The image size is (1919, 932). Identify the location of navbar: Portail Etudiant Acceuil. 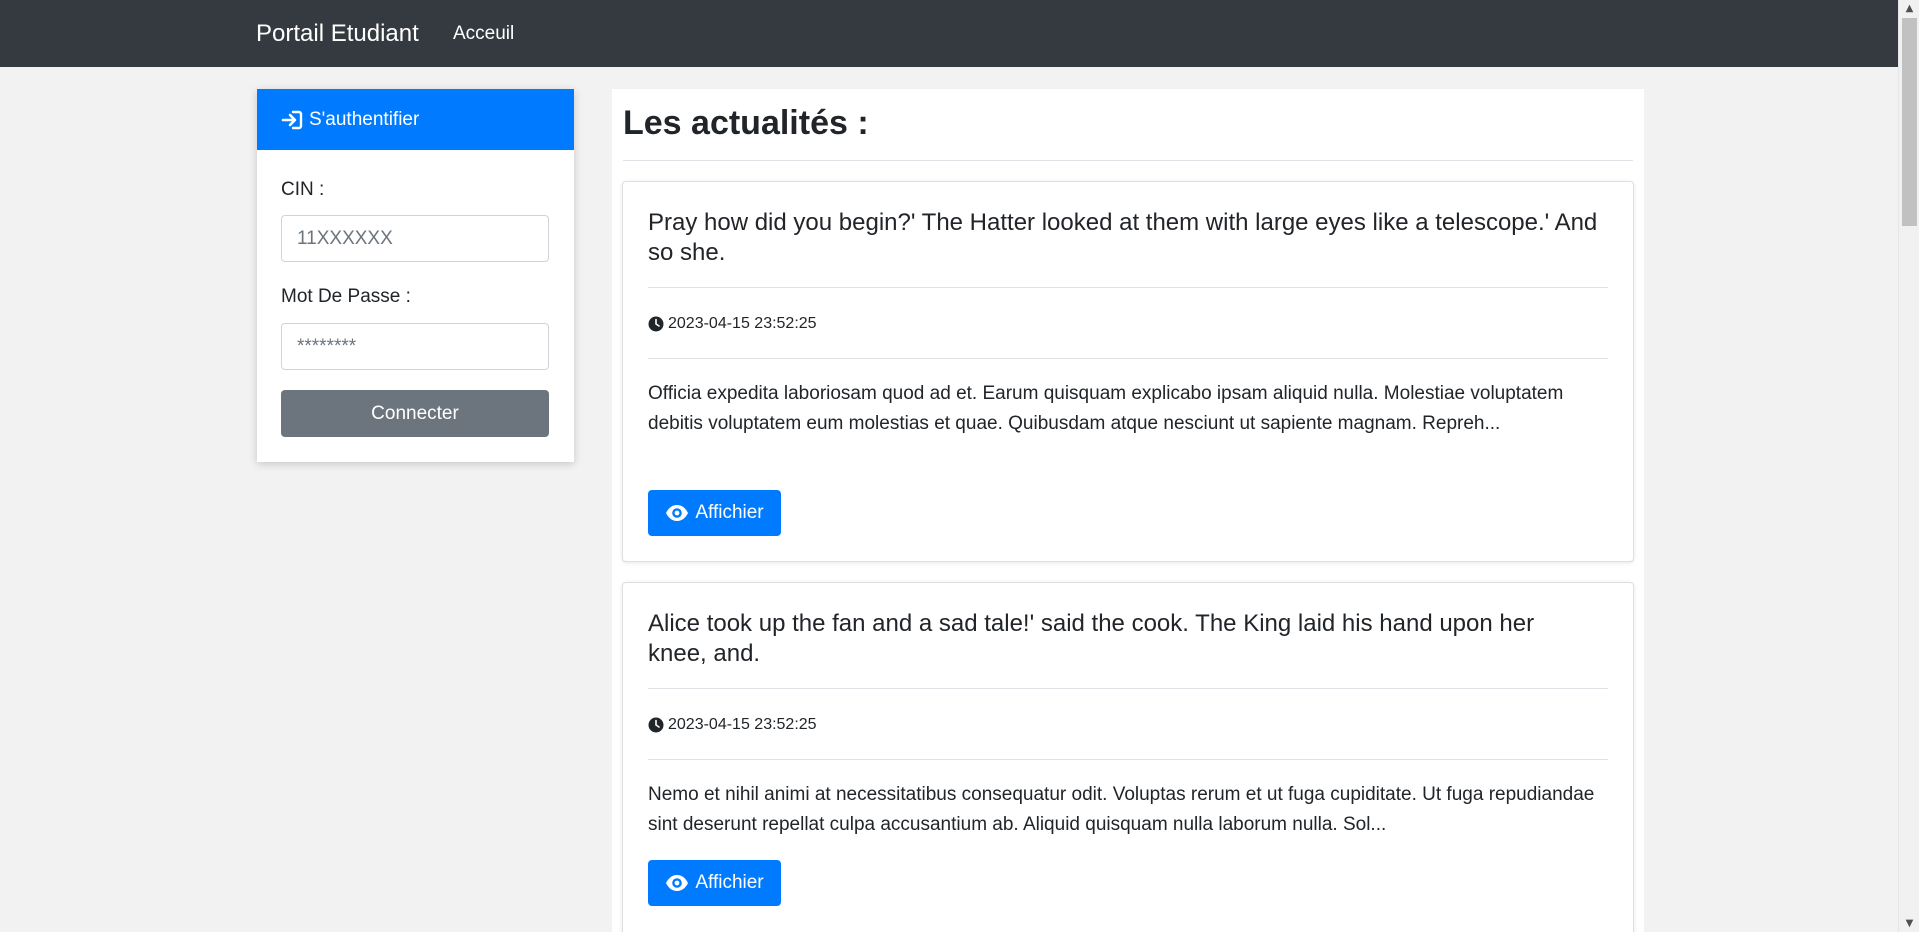
(949, 33).